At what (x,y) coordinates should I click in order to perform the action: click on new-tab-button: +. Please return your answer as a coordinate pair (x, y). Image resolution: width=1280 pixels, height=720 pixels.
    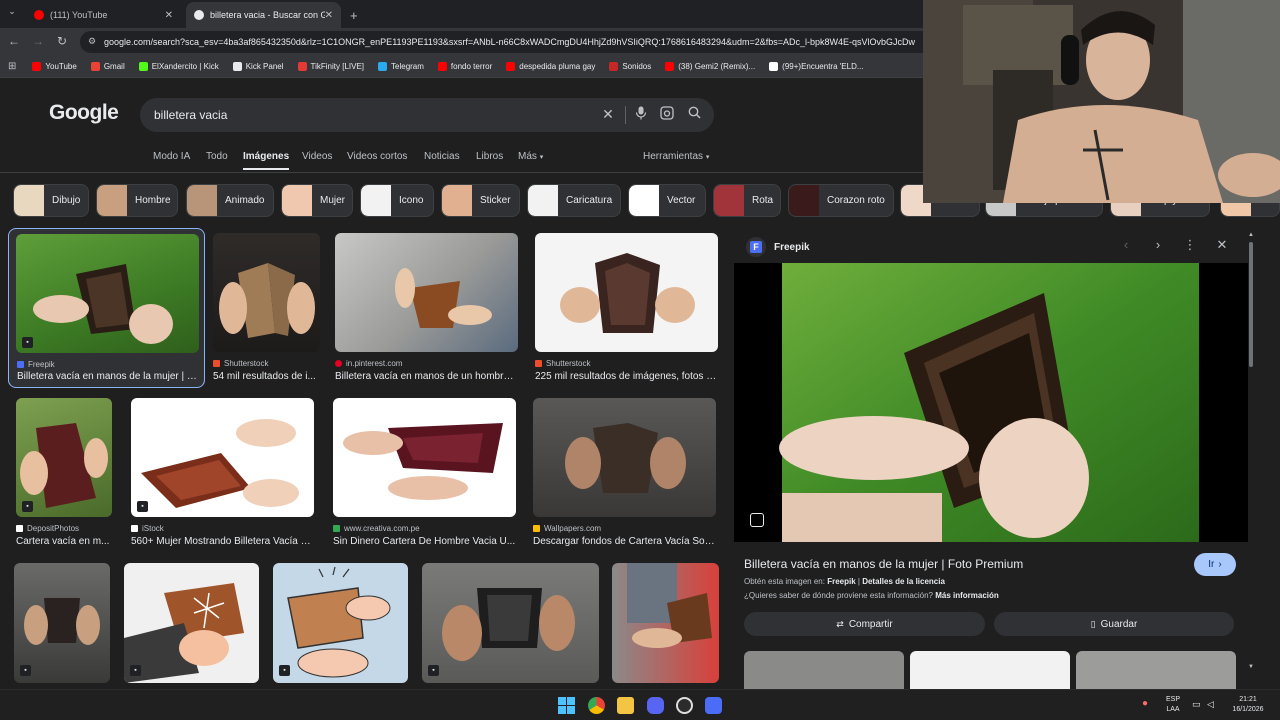
    Looking at the image, I should click on (354, 15).